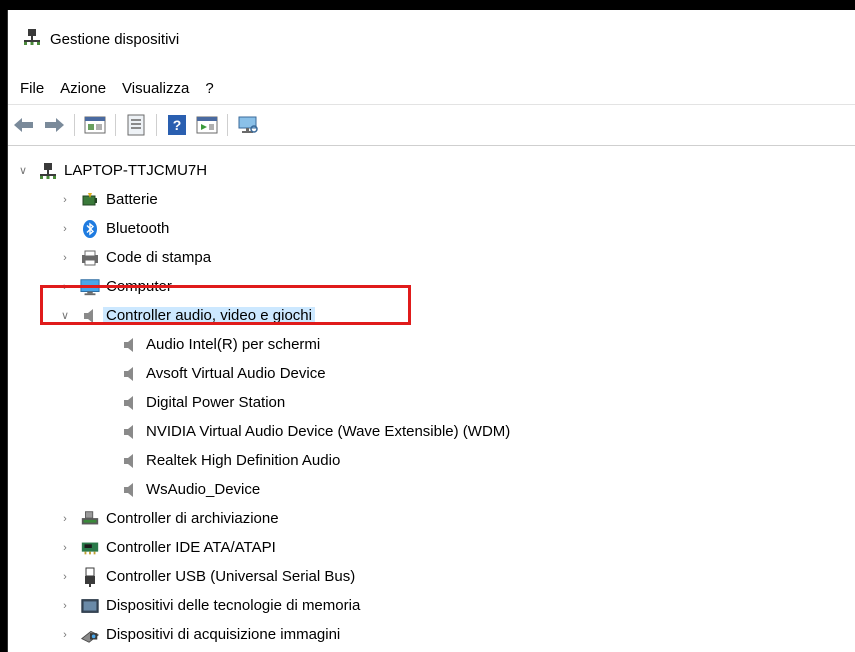 This screenshot has width=855, height=652. What do you see at coordinates (431, 125) in the screenshot?
I see `toolbar: ?` at bounding box center [431, 125].